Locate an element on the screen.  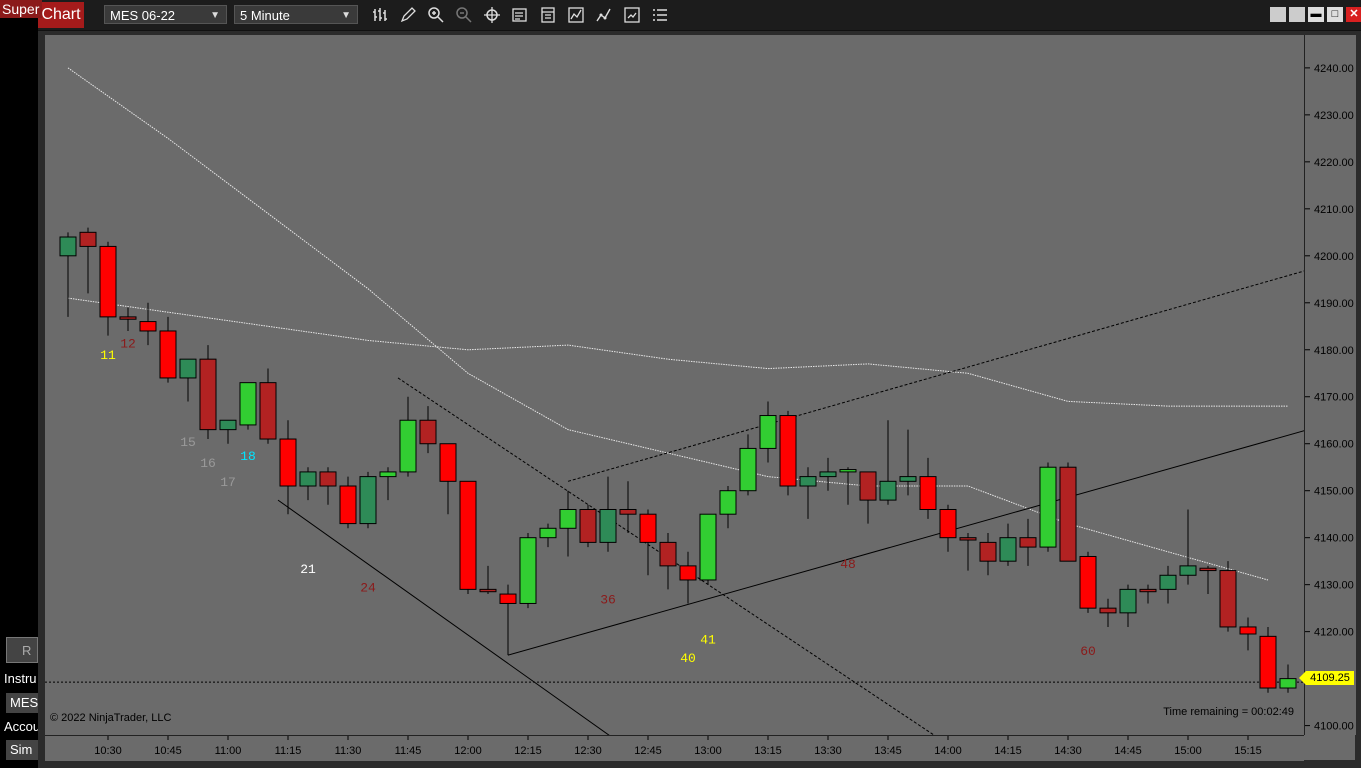
bar-count-label: 60 is located at coordinates (1088, 651).